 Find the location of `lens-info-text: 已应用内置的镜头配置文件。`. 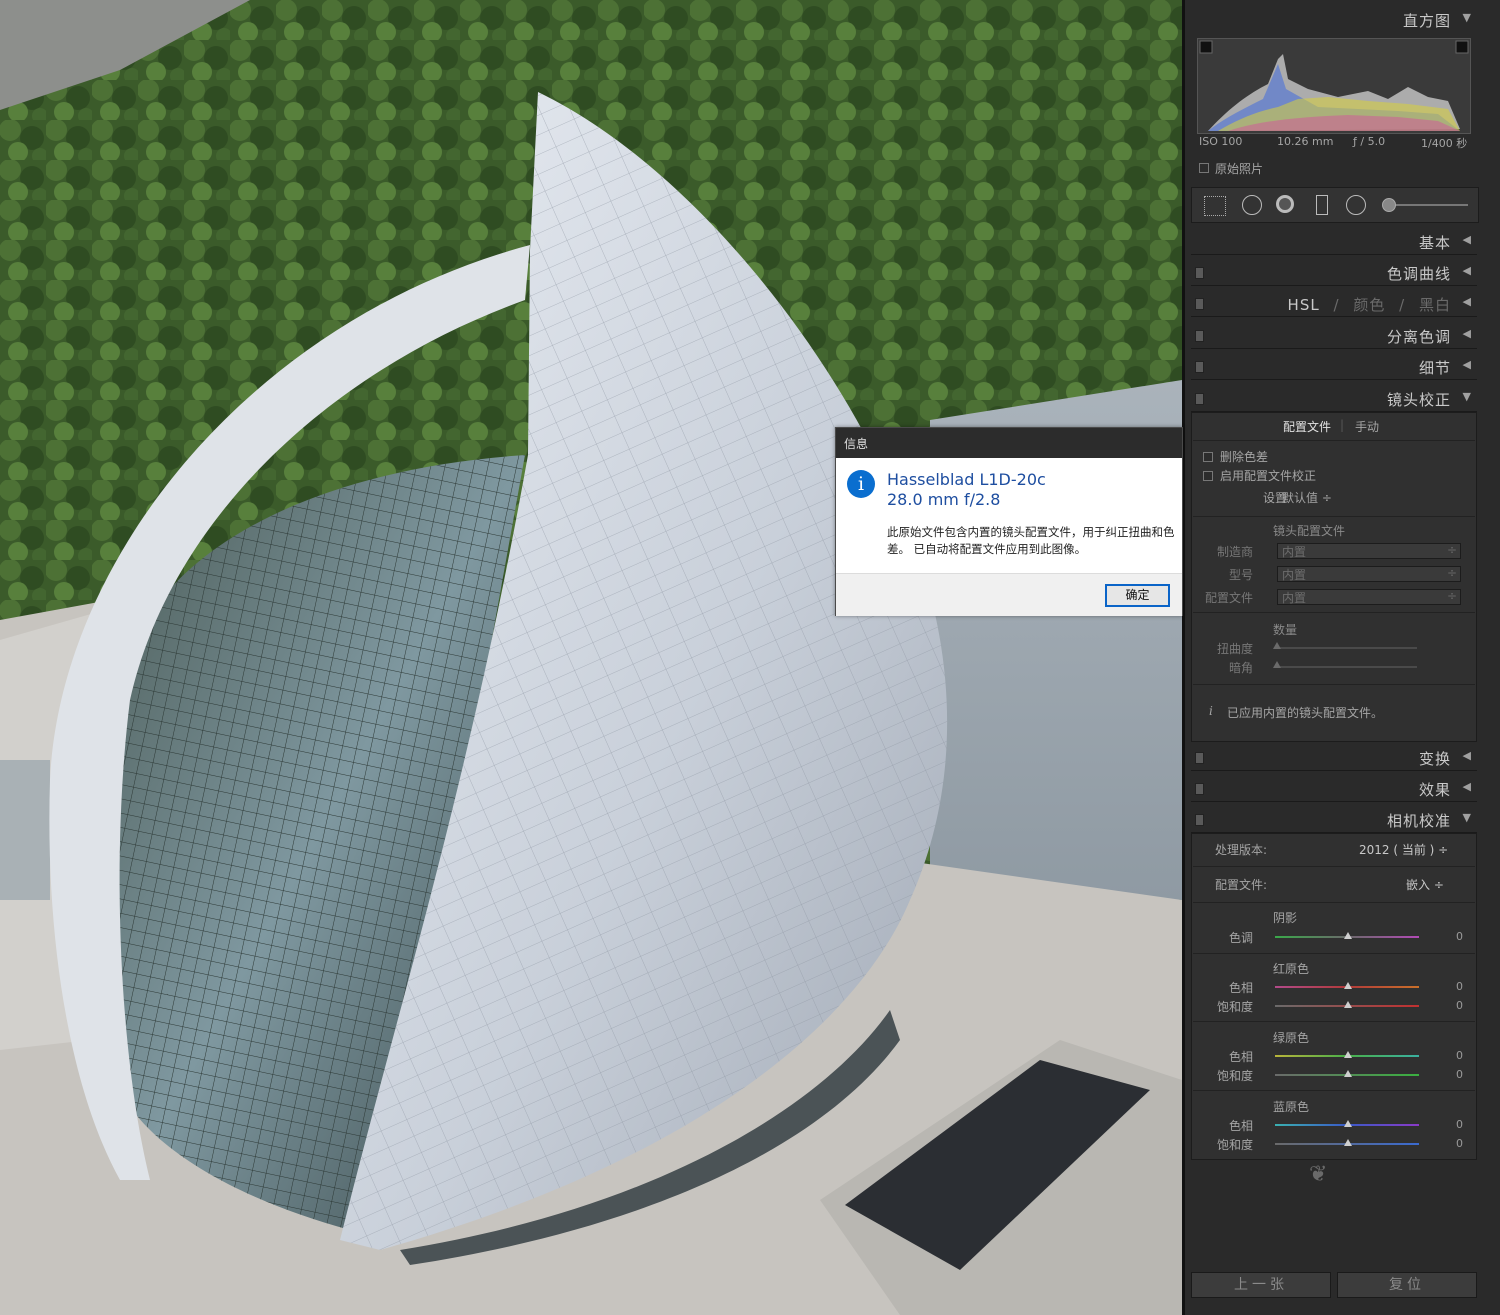

lens-info-text: 已应用内置的镜头配置文件。 is located at coordinates (1305, 713).